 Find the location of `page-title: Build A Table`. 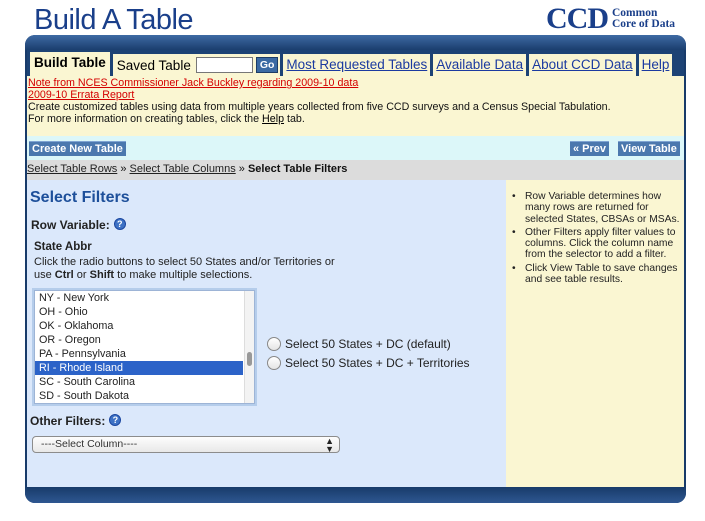

page-title: Build A Table is located at coordinates (114, 20).